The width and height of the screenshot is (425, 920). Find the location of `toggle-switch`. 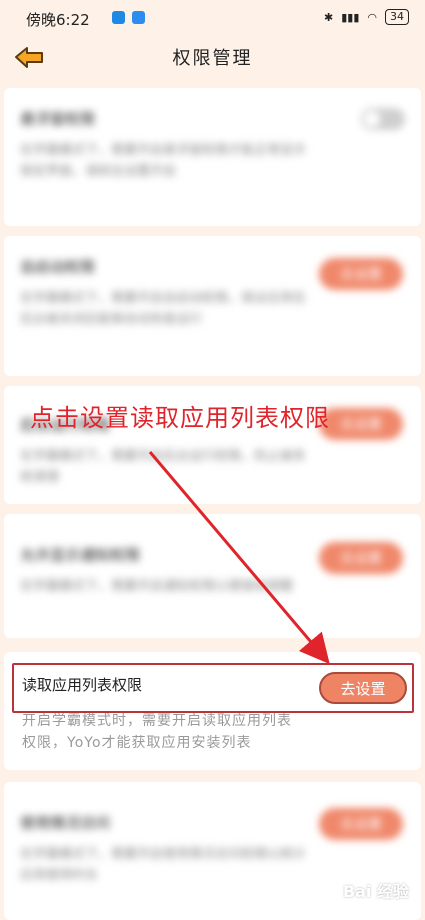

toggle-switch is located at coordinates (383, 119).